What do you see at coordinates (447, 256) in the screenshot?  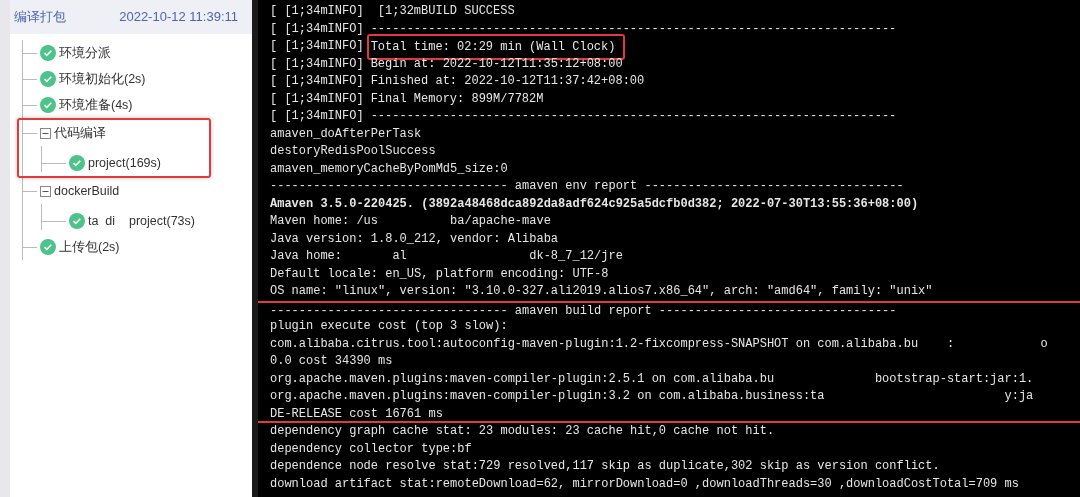 I see `log-line: Java home: al dk-8_7_12/jre` at bounding box center [447, 256].